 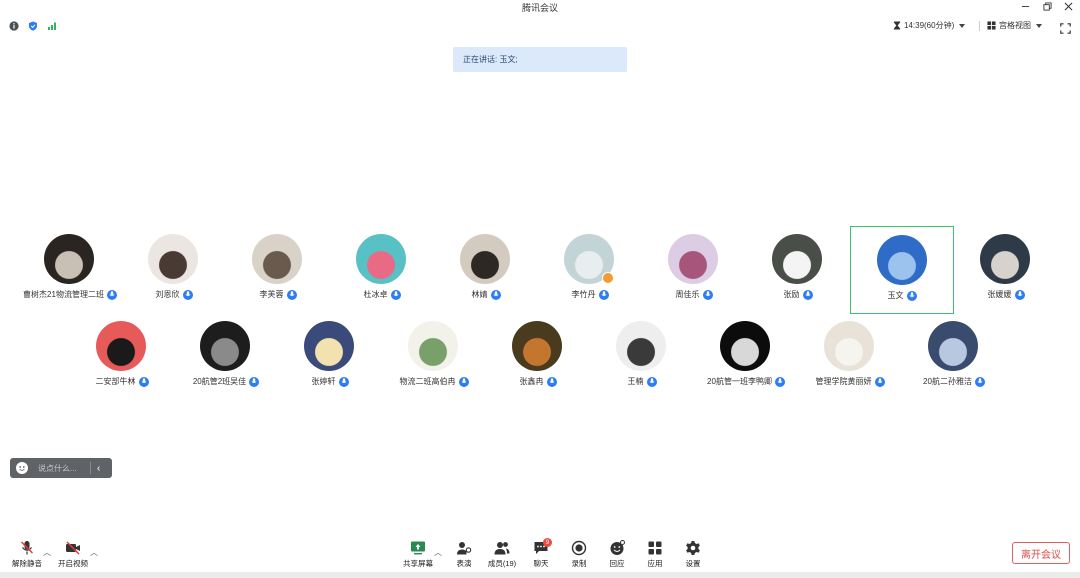 I want to click on participant-tile: 李竹丹, so click(x=590, y=270).